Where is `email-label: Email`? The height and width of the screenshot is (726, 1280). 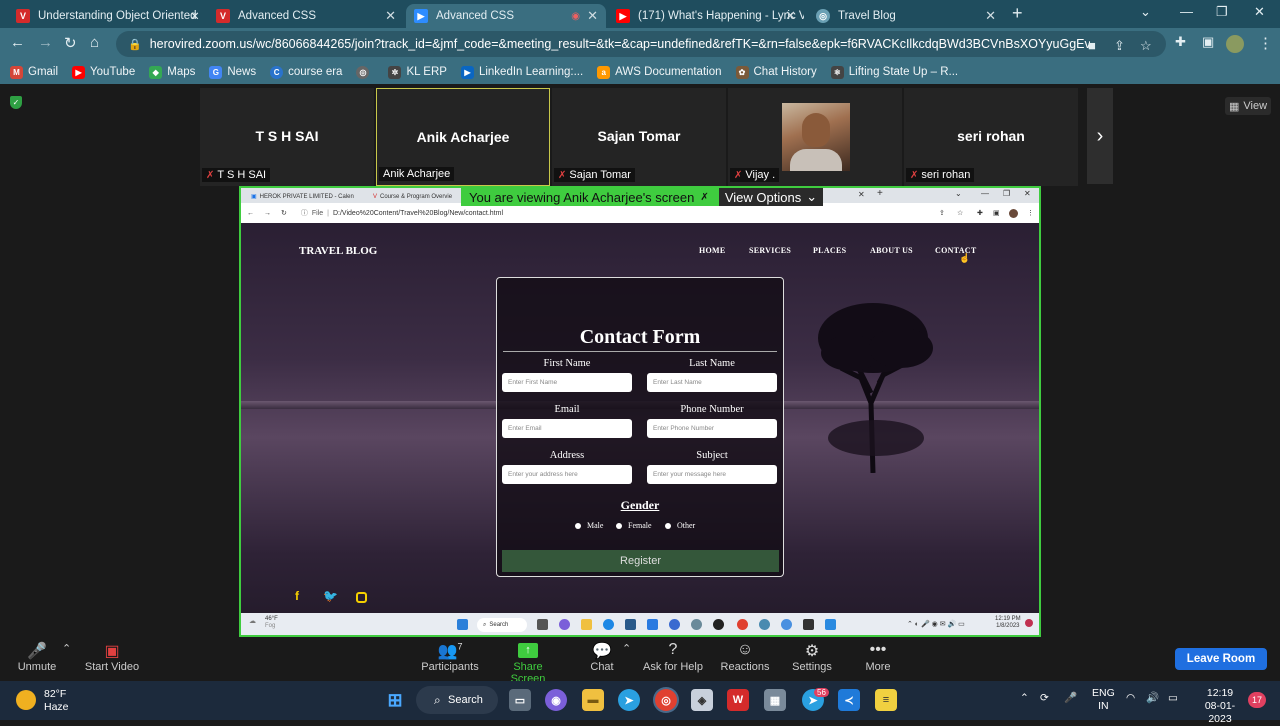 email-label: Email is located at coordinates (567, 409).